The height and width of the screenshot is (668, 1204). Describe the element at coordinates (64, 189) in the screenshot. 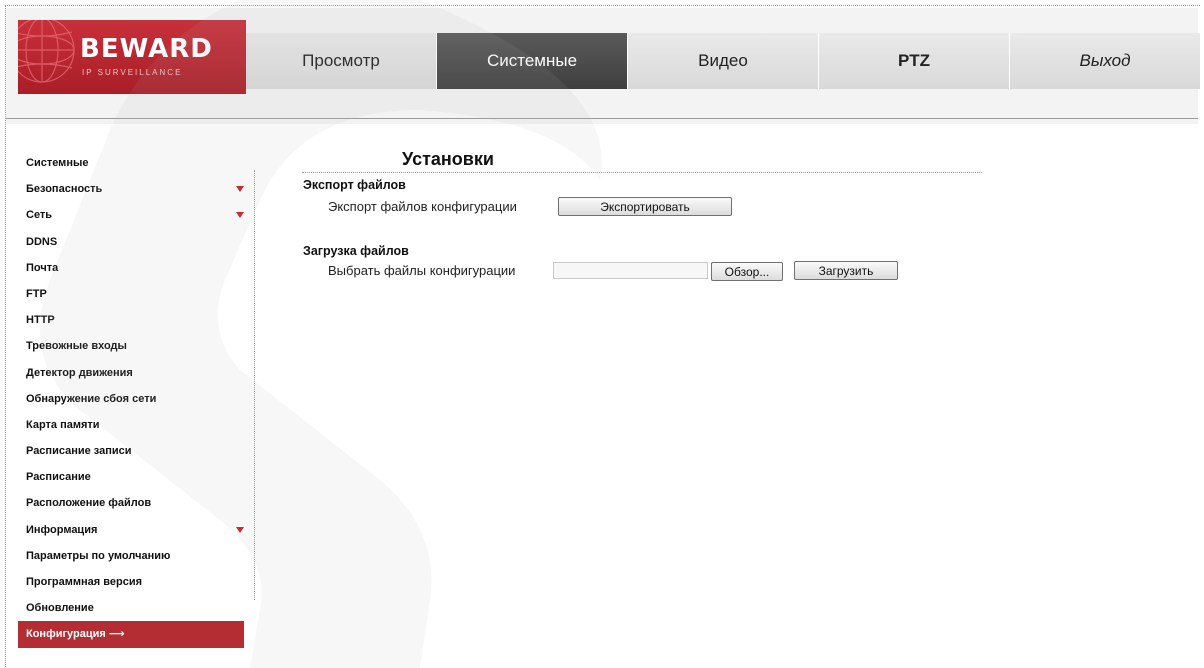

I see `sidebar-item-label: Безопасность` at that location.